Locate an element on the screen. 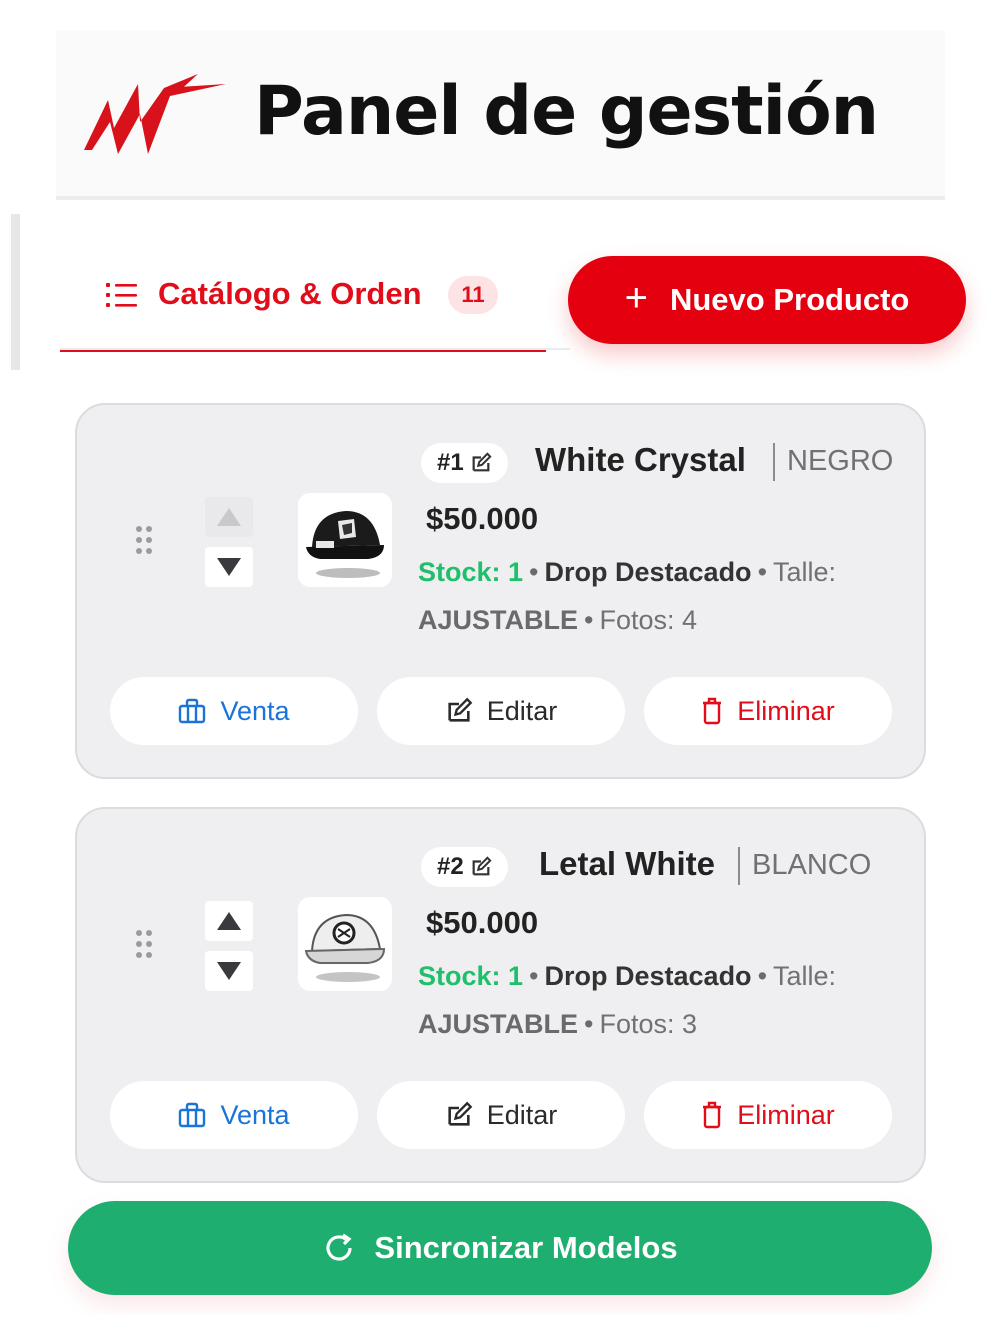  refresh-icon is located at coordinates (339, 1247).